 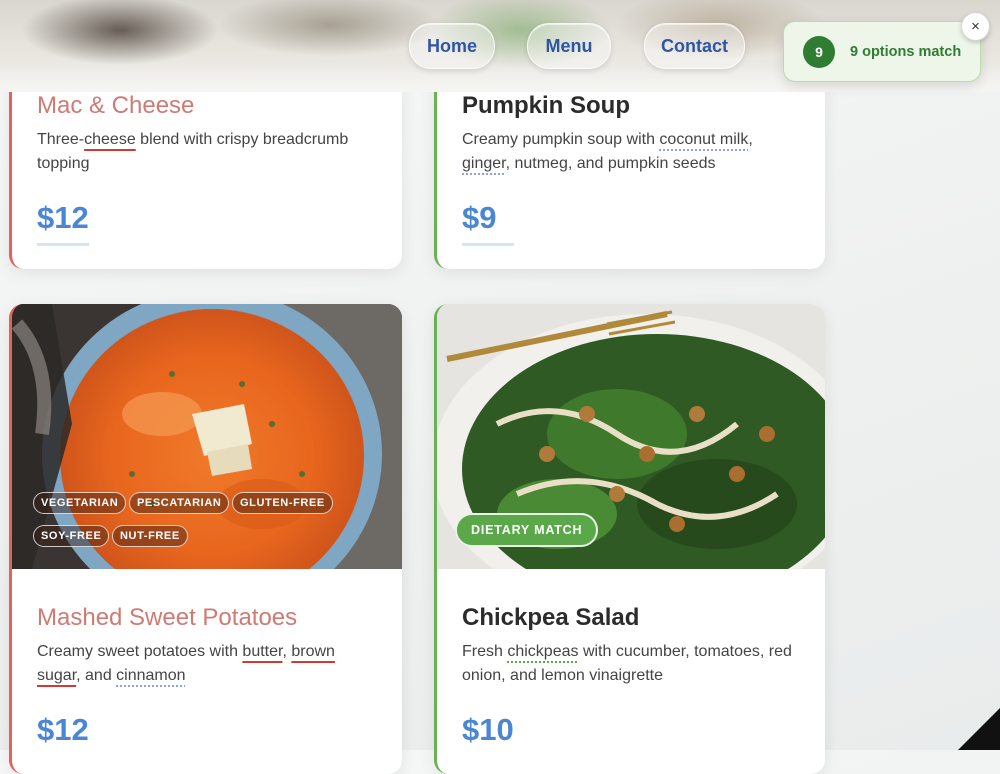 I want to click on nav-home-button: Home, so click(x=452, y=46).